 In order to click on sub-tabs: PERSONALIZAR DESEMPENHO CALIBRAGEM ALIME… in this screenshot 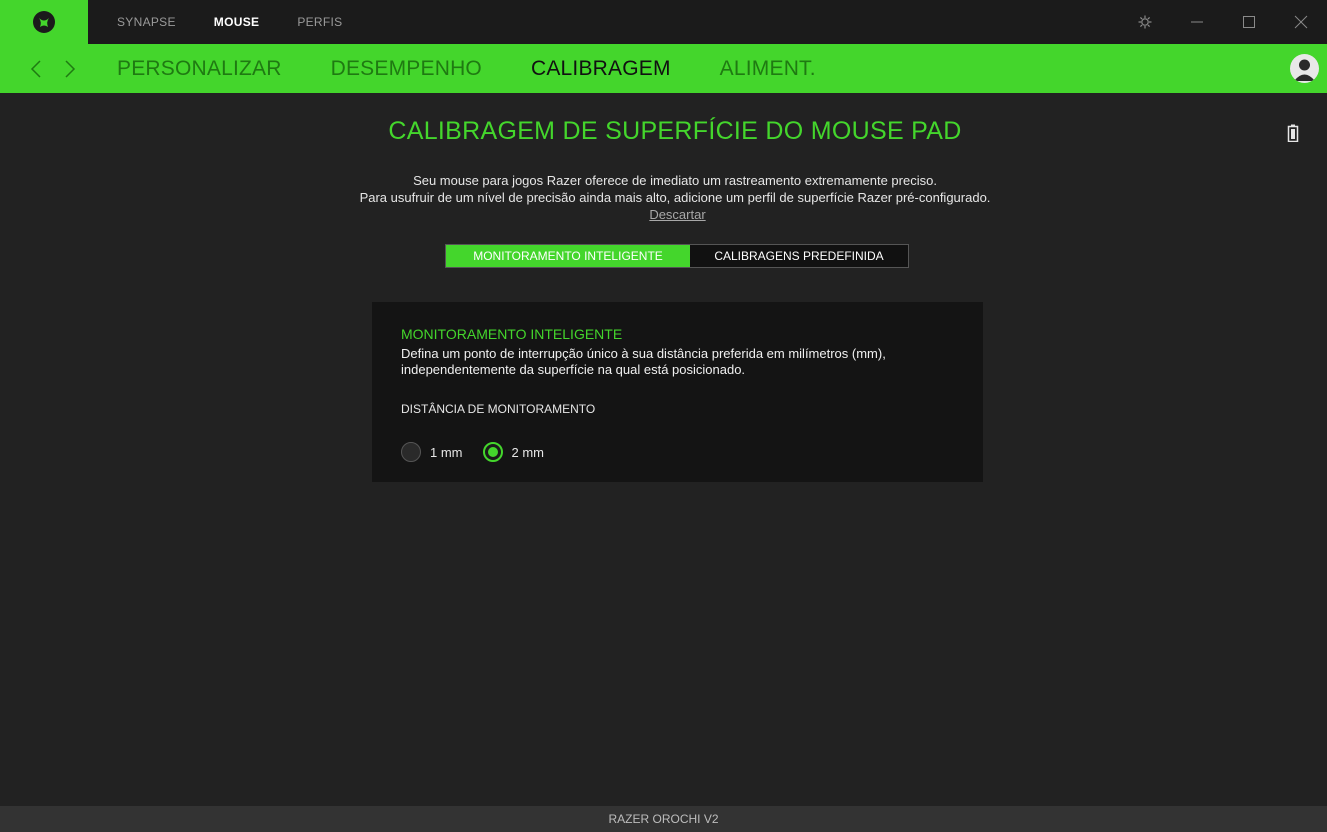, I will do `click(491, 68)`.